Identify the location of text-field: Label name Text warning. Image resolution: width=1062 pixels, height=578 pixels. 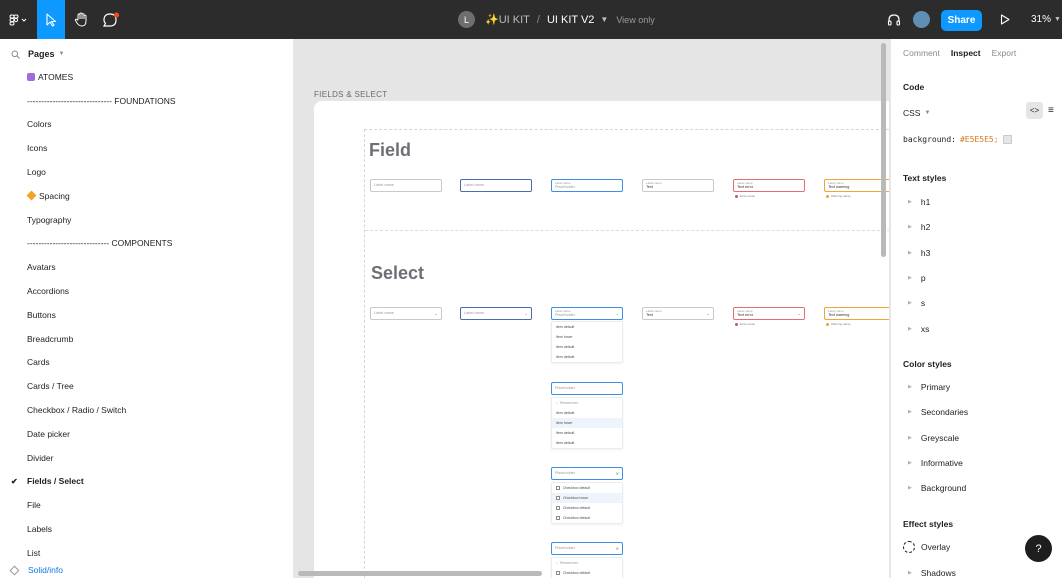
(856, 185).